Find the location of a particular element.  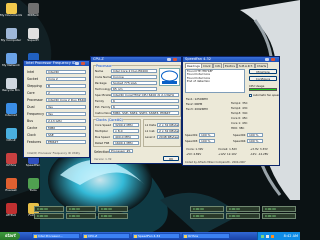

field-label: Package is located at coordinates (101, 83).